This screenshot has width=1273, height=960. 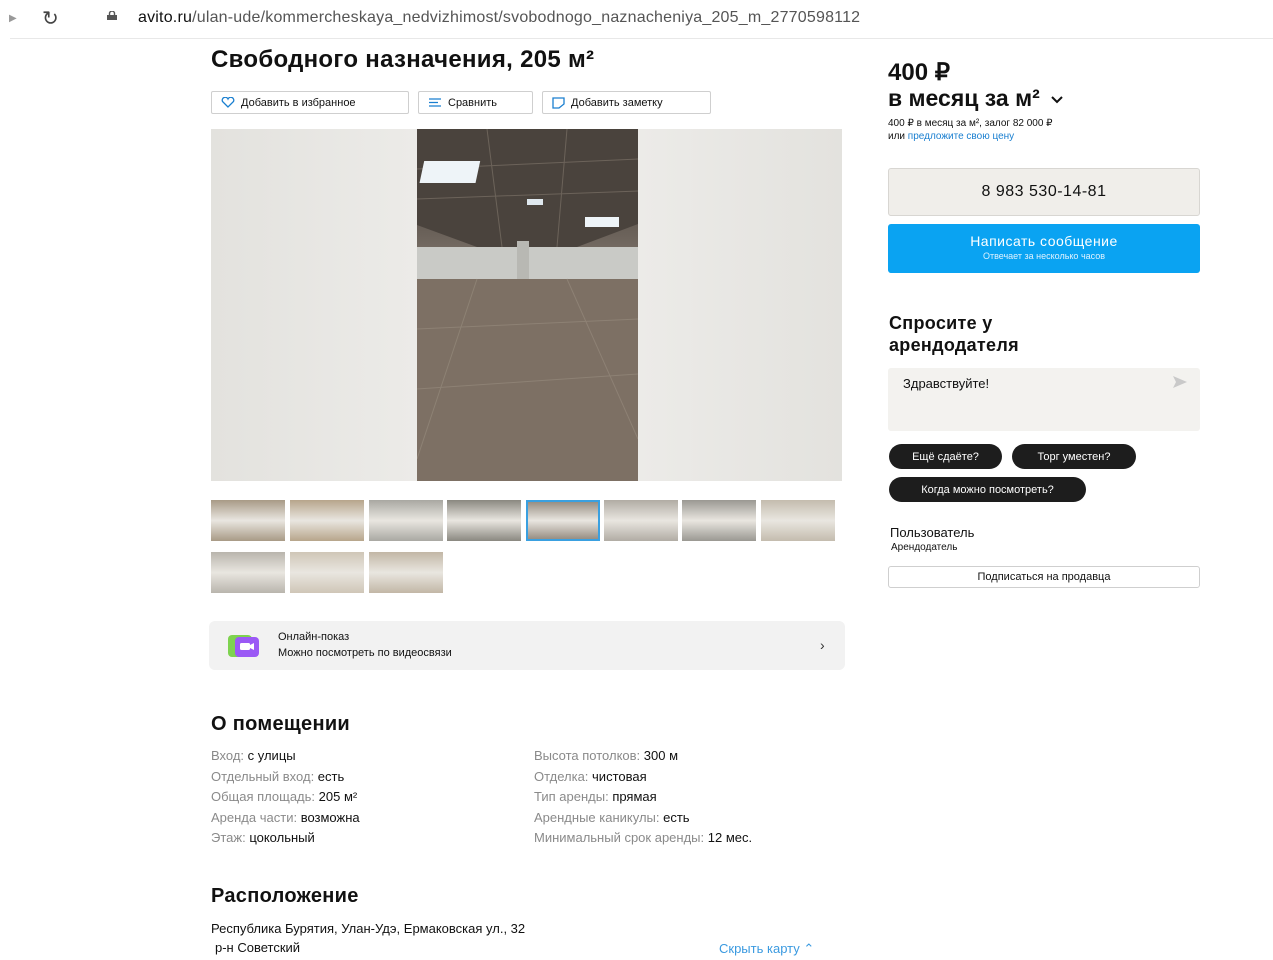 What do you see at coordinates (970, 123) in the screenshot?
I see `price-note: 400 ₽ в месяц за м², залог 82 000 ₽` at bounding box center [970, 123].